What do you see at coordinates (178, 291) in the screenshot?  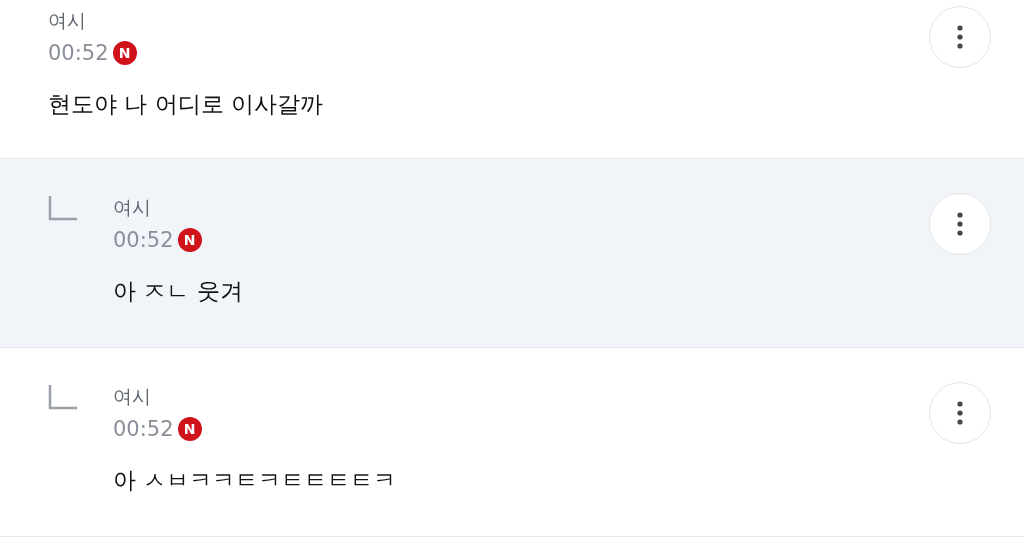 I see `comment-text: 아 ㅈㄴ 웃겨` at bounding box center [178, 291].